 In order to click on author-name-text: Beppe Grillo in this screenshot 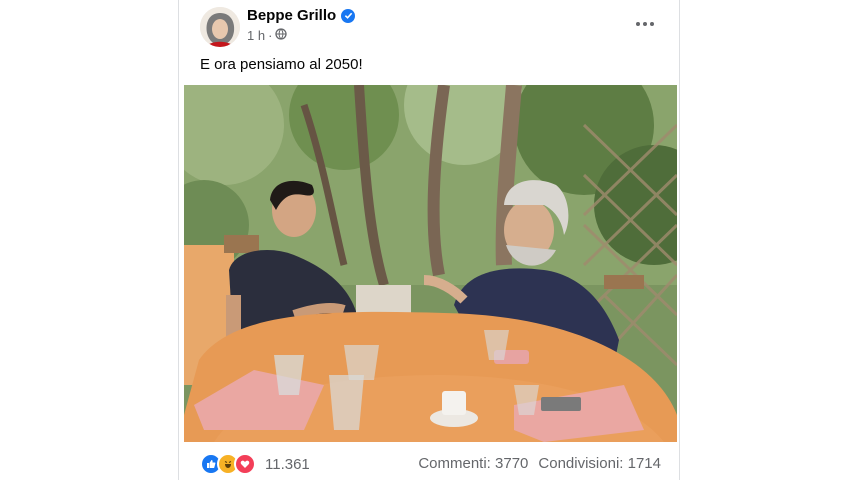, I will do `click(291, 15)`.